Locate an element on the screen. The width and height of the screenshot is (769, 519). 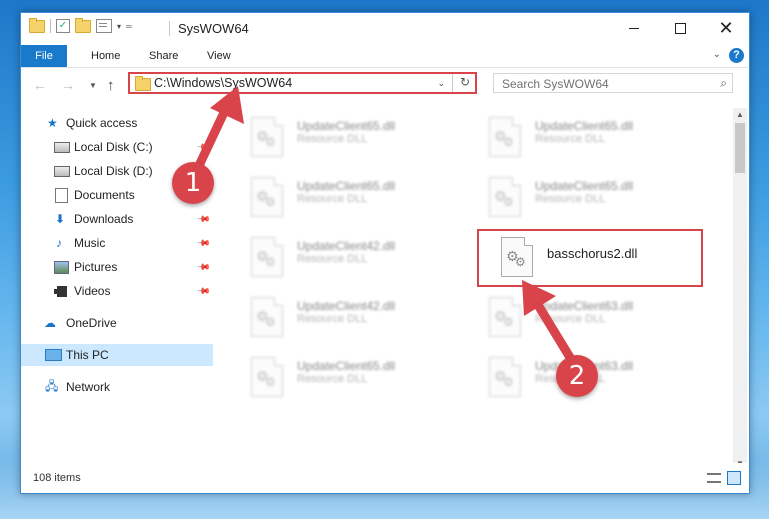
scroll-up-icon: ▲ is located at coordinates (740, 114).